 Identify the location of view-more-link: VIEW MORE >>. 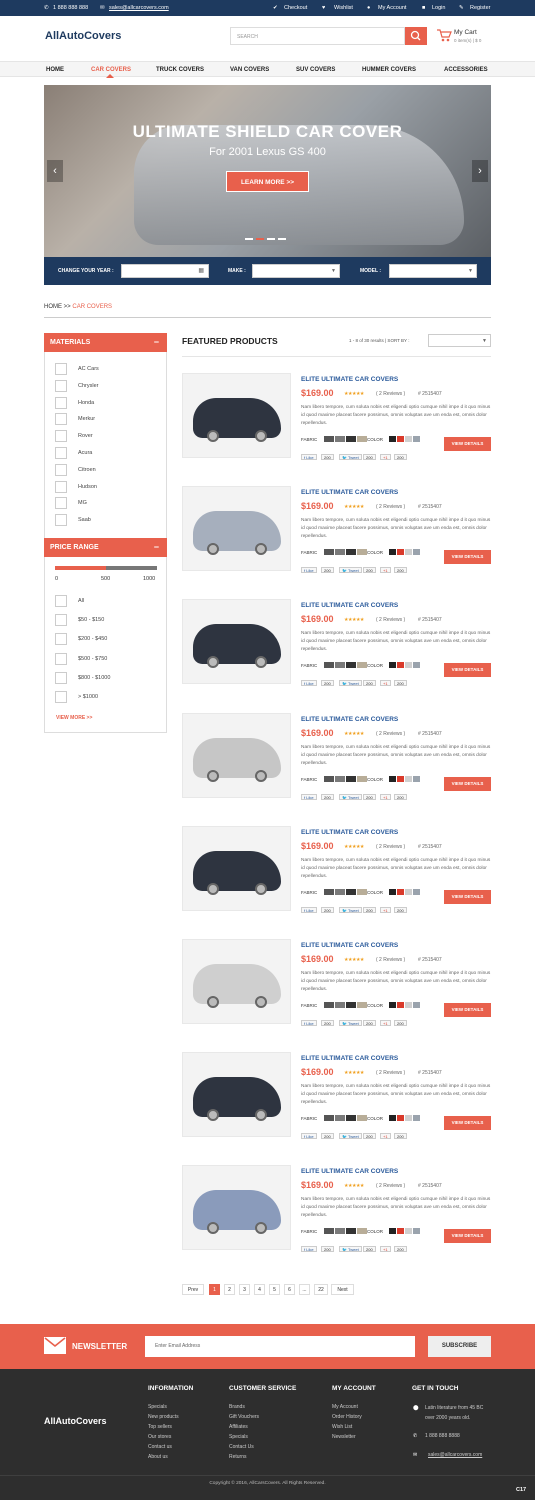
(74, 718).